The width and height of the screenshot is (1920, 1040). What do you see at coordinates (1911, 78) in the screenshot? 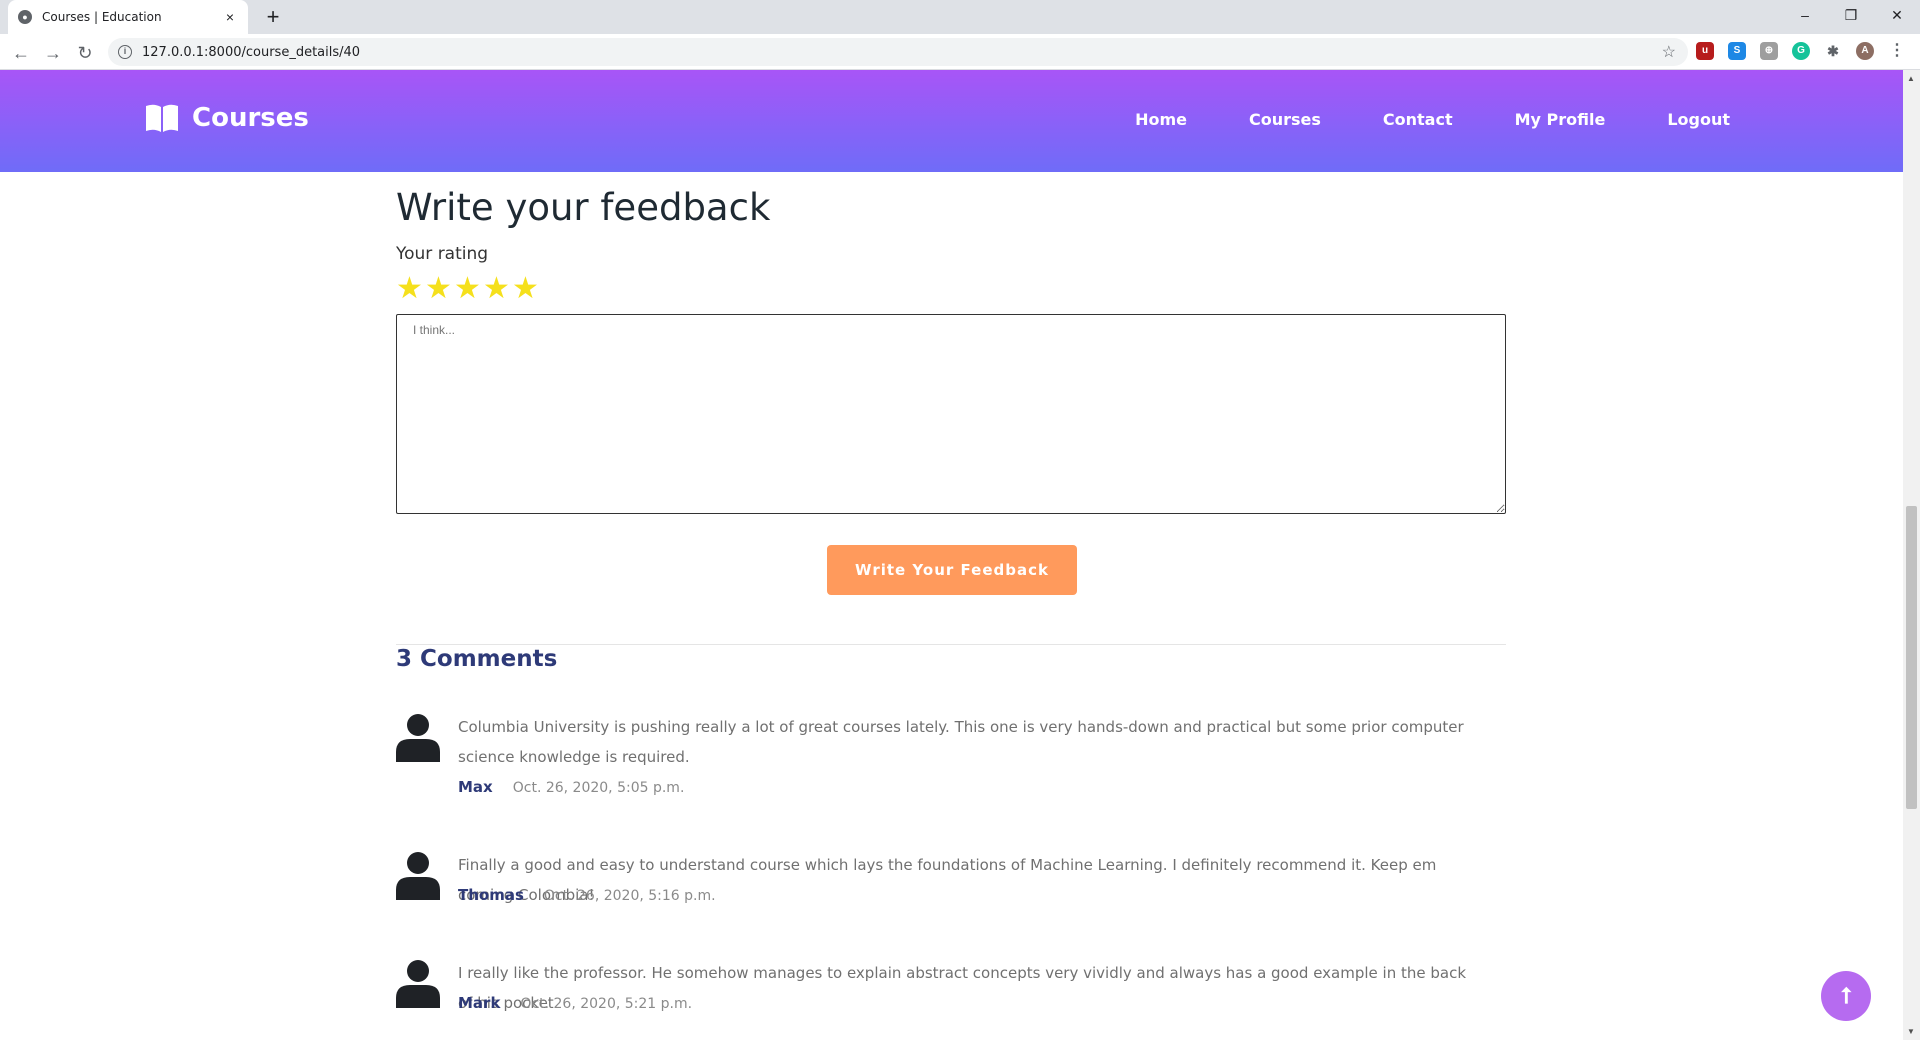
I see `scroll-up-icon: ▲` at bounding box center [1911, 78].